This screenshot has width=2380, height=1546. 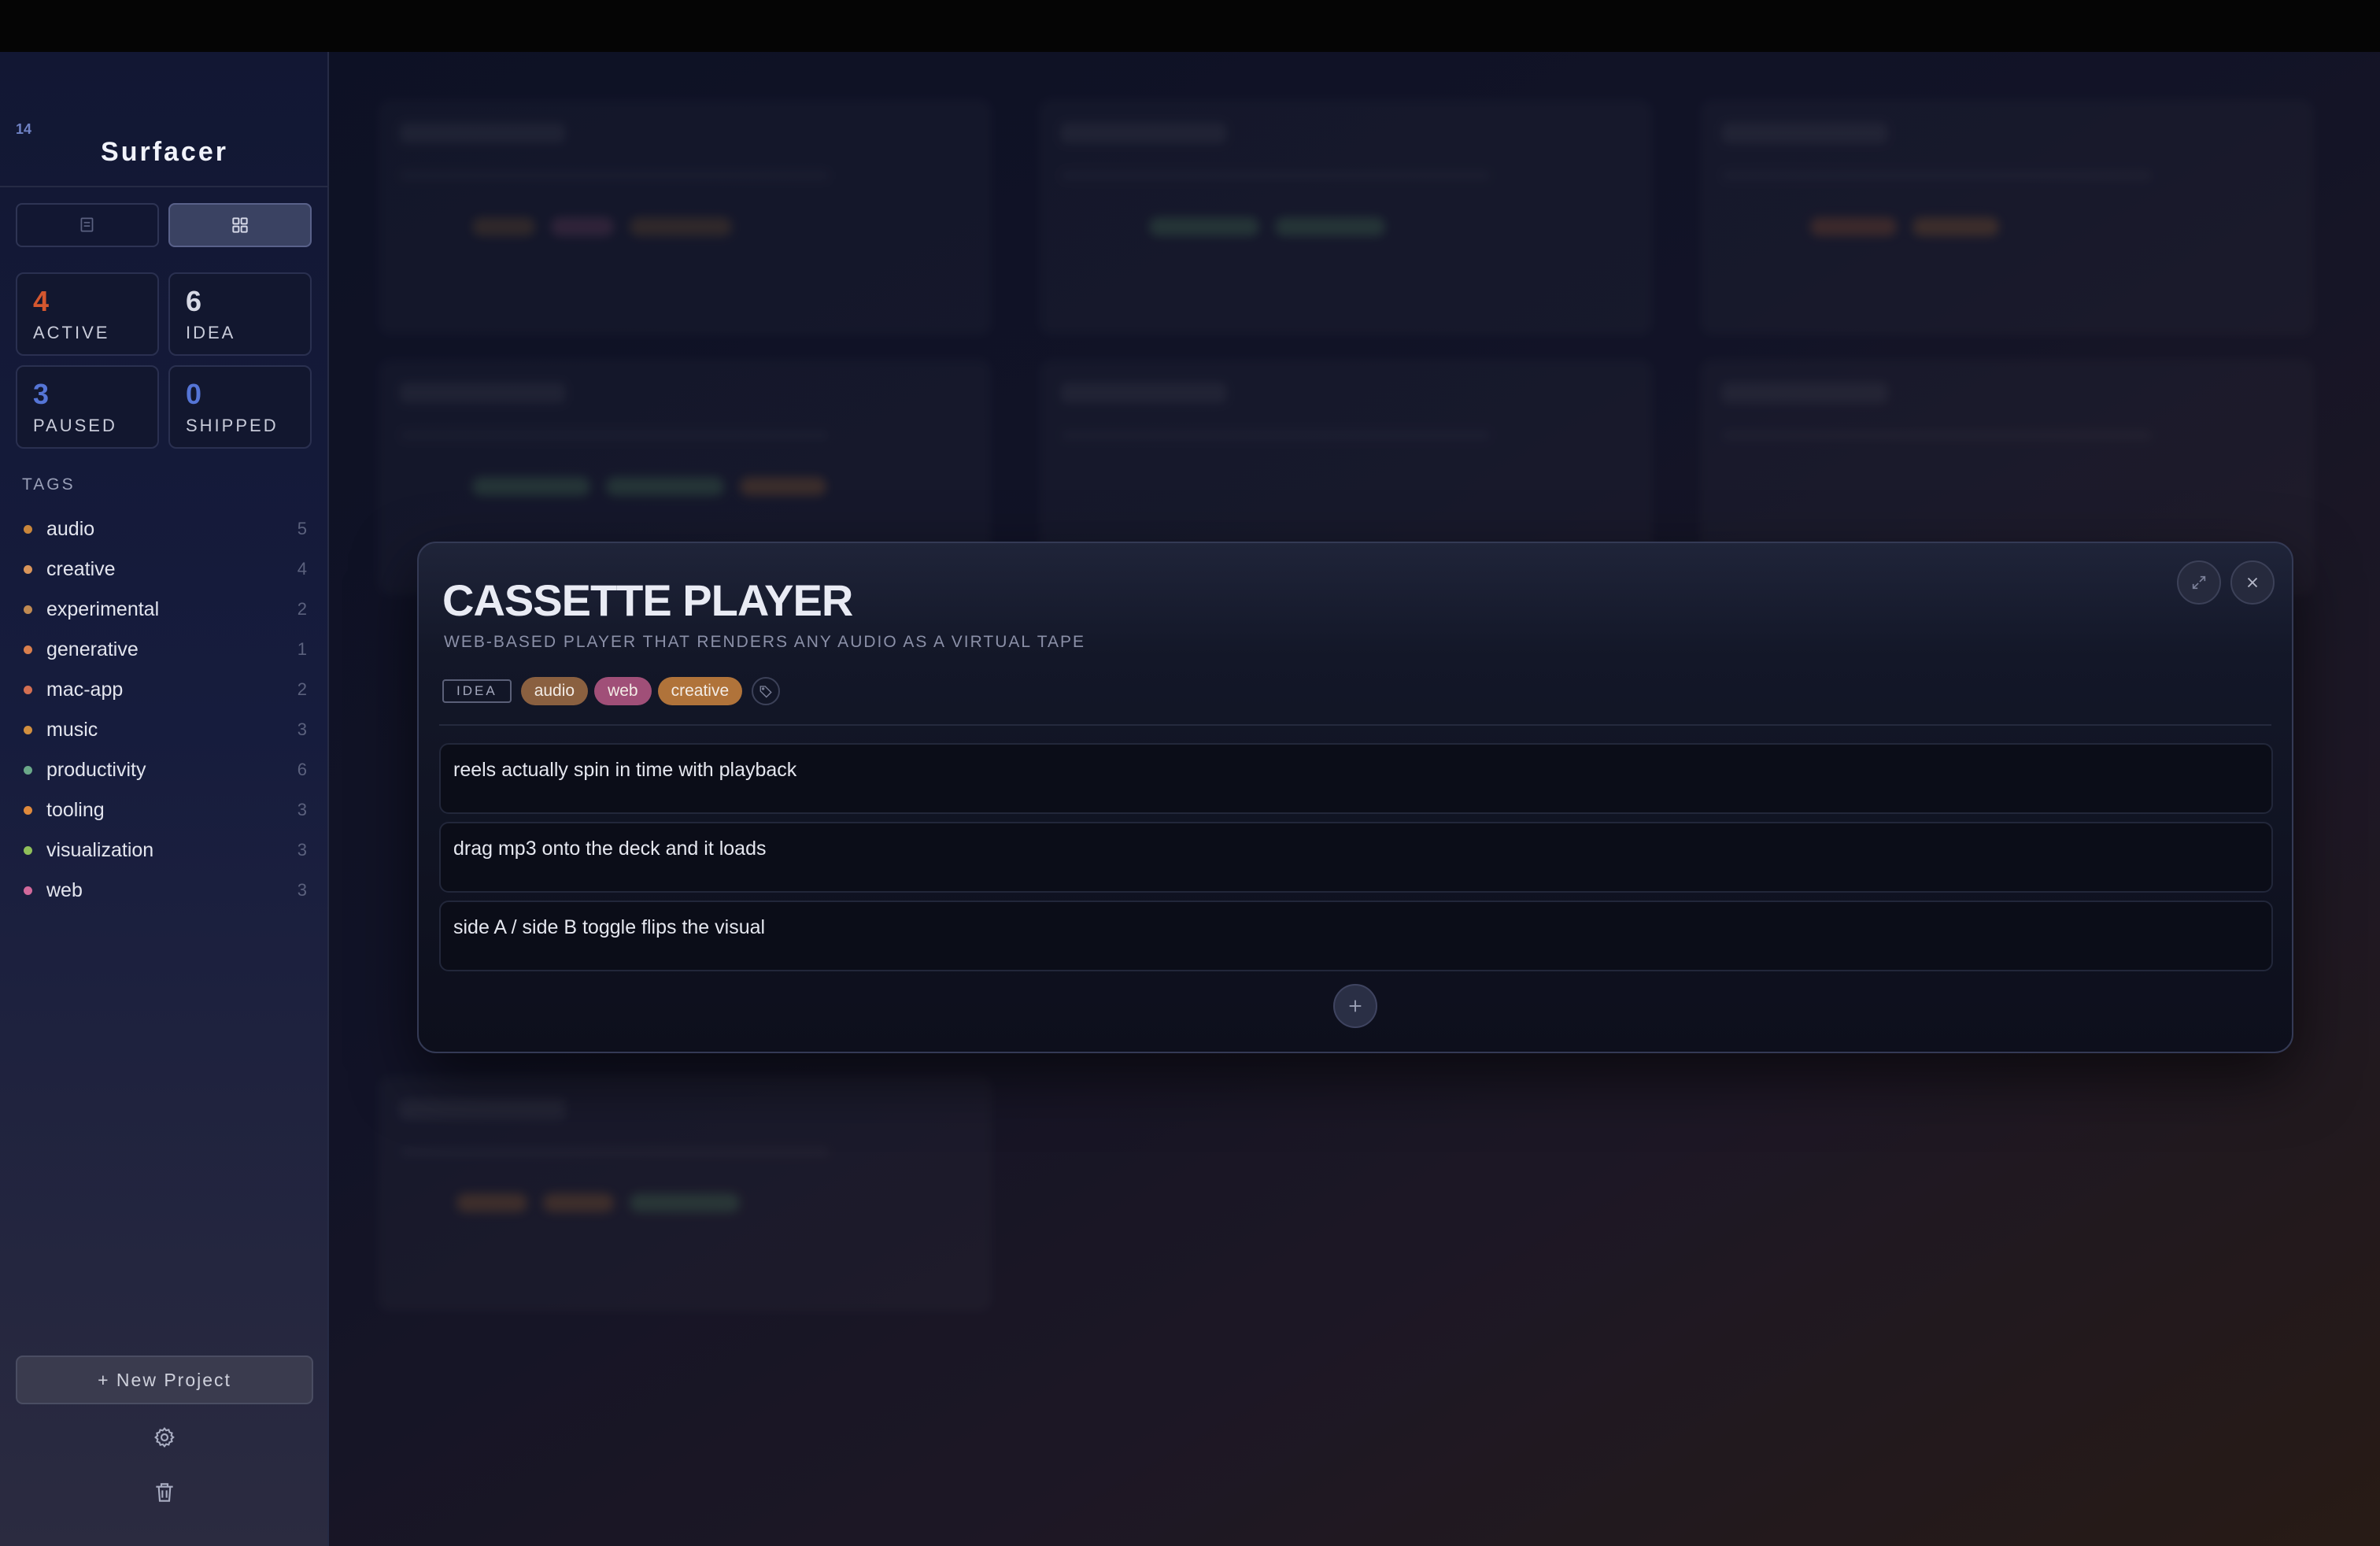 What do you see at coordinates (302, 569) in the screenshot?
I see `tag-count: 4` at bounding box center [302, 569].